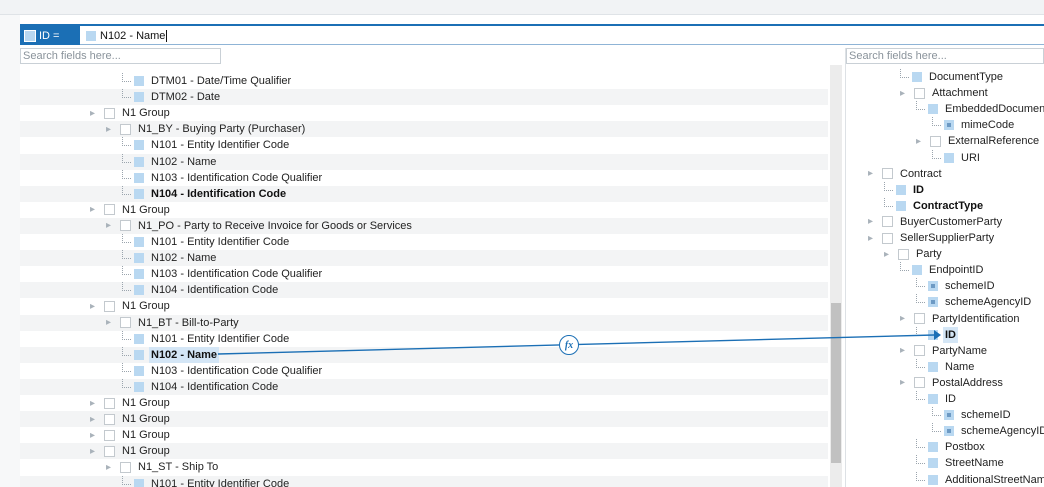  What do you see at coordinates (945, 125) in the screenshot?
I see `tree-field-row: mimeCode` at bounding box center [945, 125].